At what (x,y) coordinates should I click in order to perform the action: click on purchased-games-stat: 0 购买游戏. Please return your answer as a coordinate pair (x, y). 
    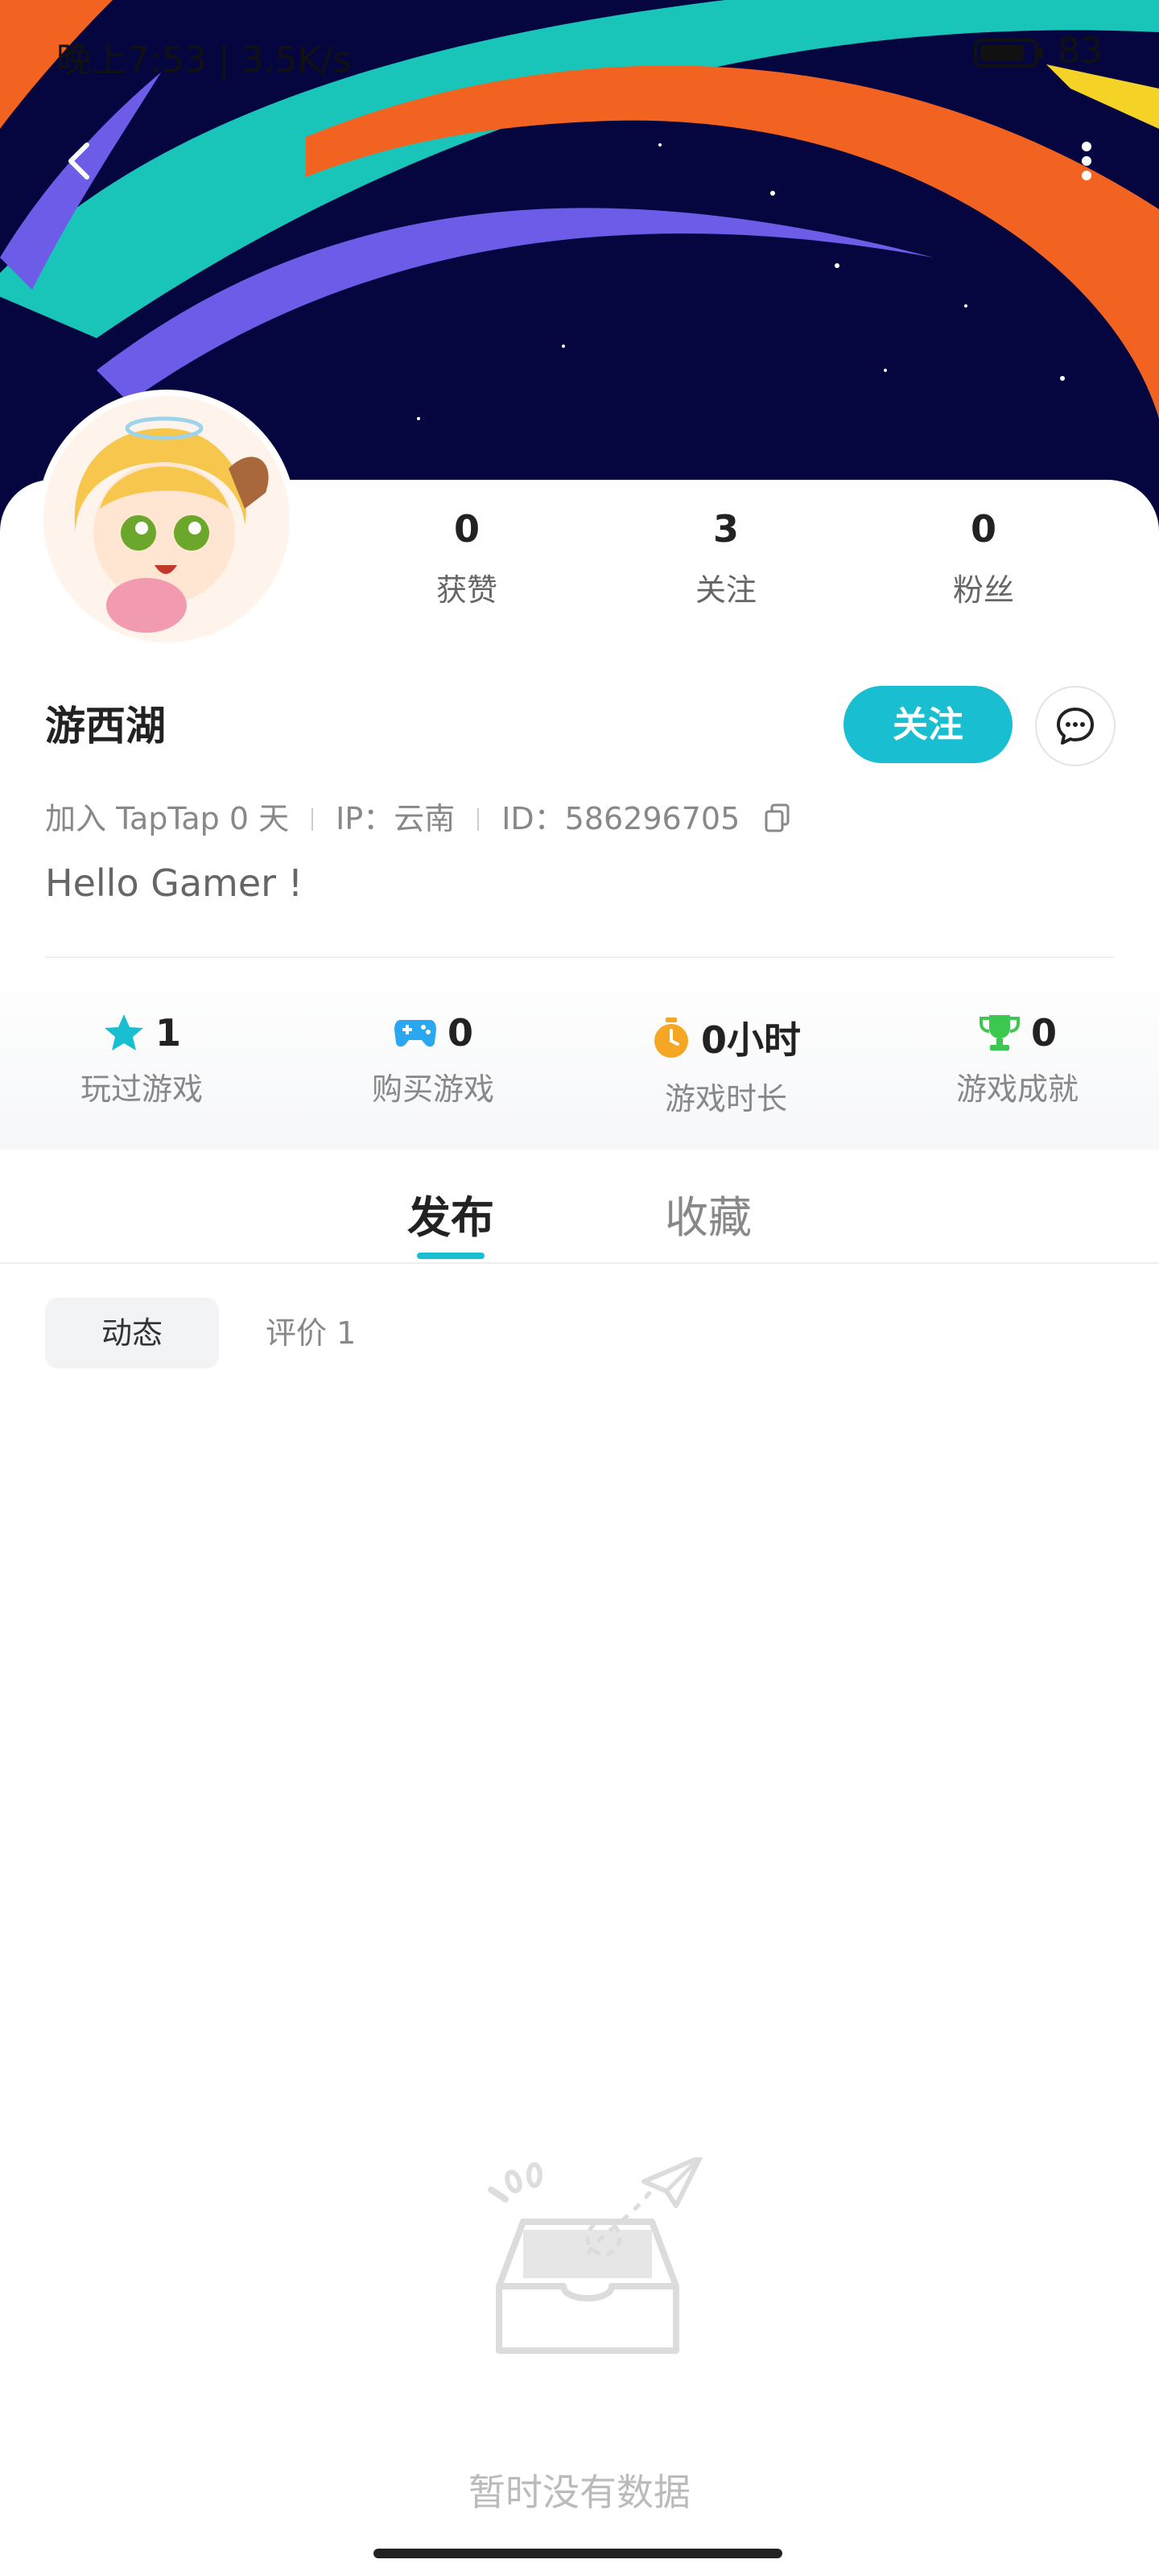
    Looking at the image, I should click on (433, 1059).